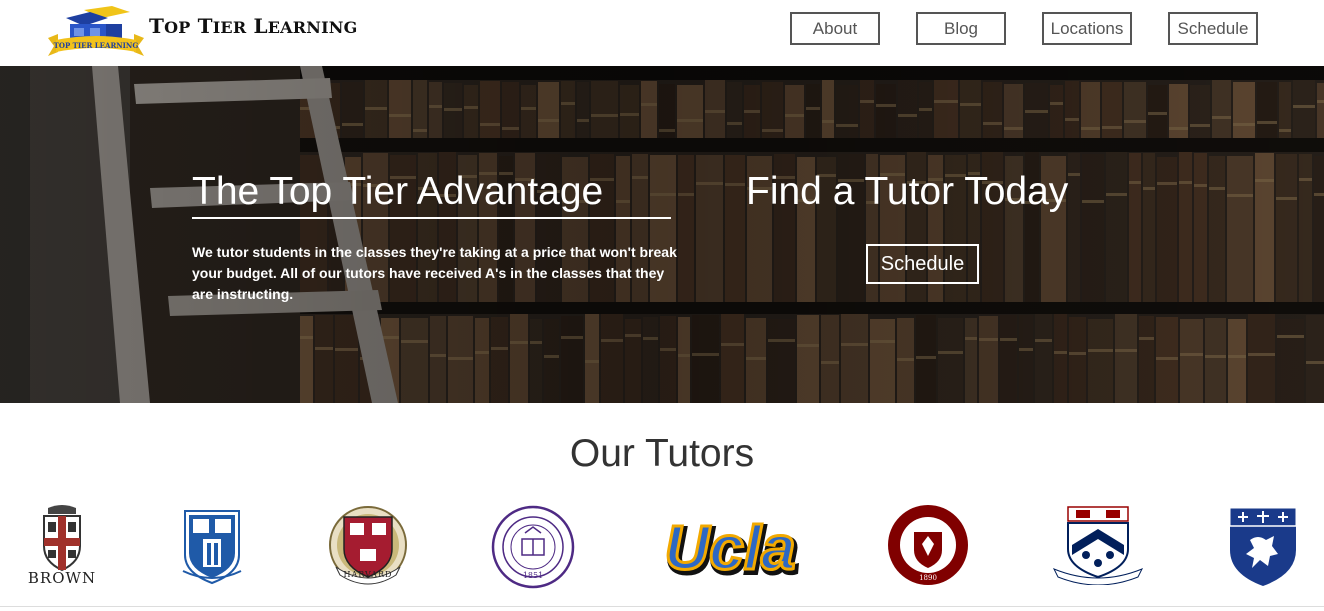 The height and width of the screenshot is (611, 1324). I want to click on brand-letter: L, so click(260, 26).